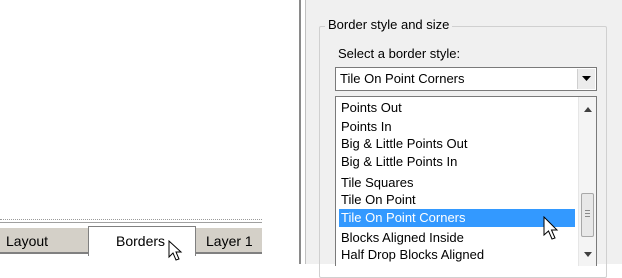  What do you see at coordinates (399, 53) in the screenshot?
I see `select-border-style-label: Select a border style:` at bounding box center [399, 53].